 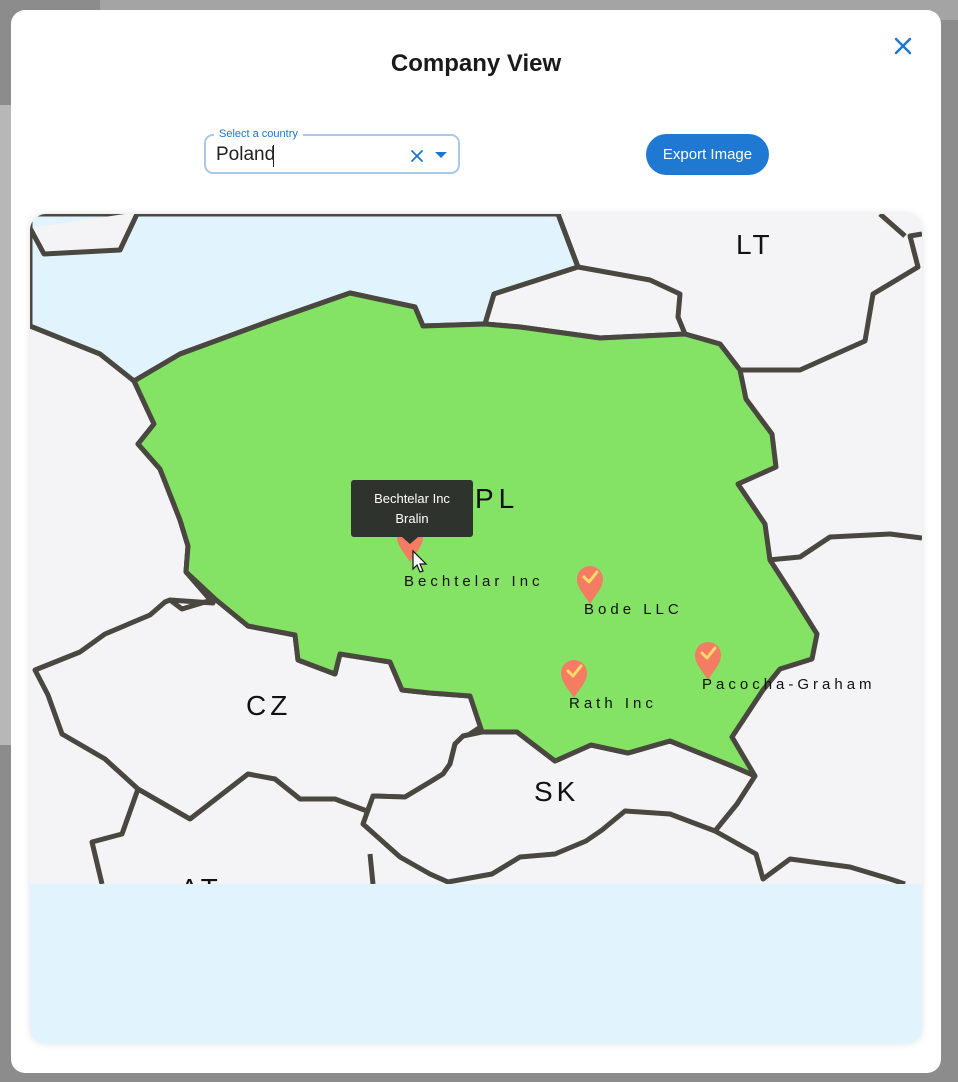 What do you see at coordinates (412, 498) in the screenshot?
I see `tooltip-company: Bechtelar Inc` at bounding box center [412, 498].